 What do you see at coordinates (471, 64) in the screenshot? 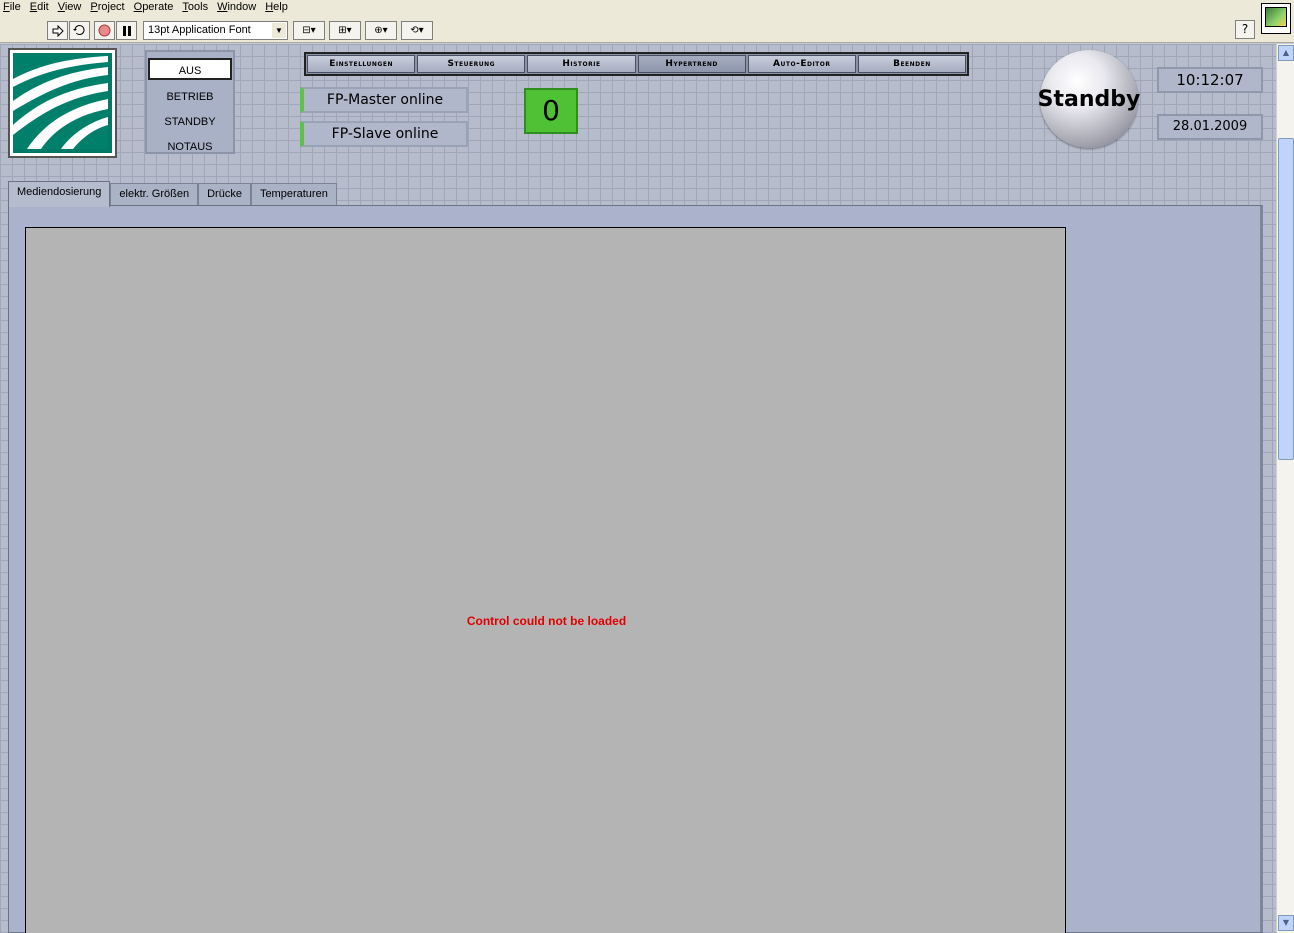
I see `nav-button-steuerung: Steuerung` at bounding box center [471, 64].